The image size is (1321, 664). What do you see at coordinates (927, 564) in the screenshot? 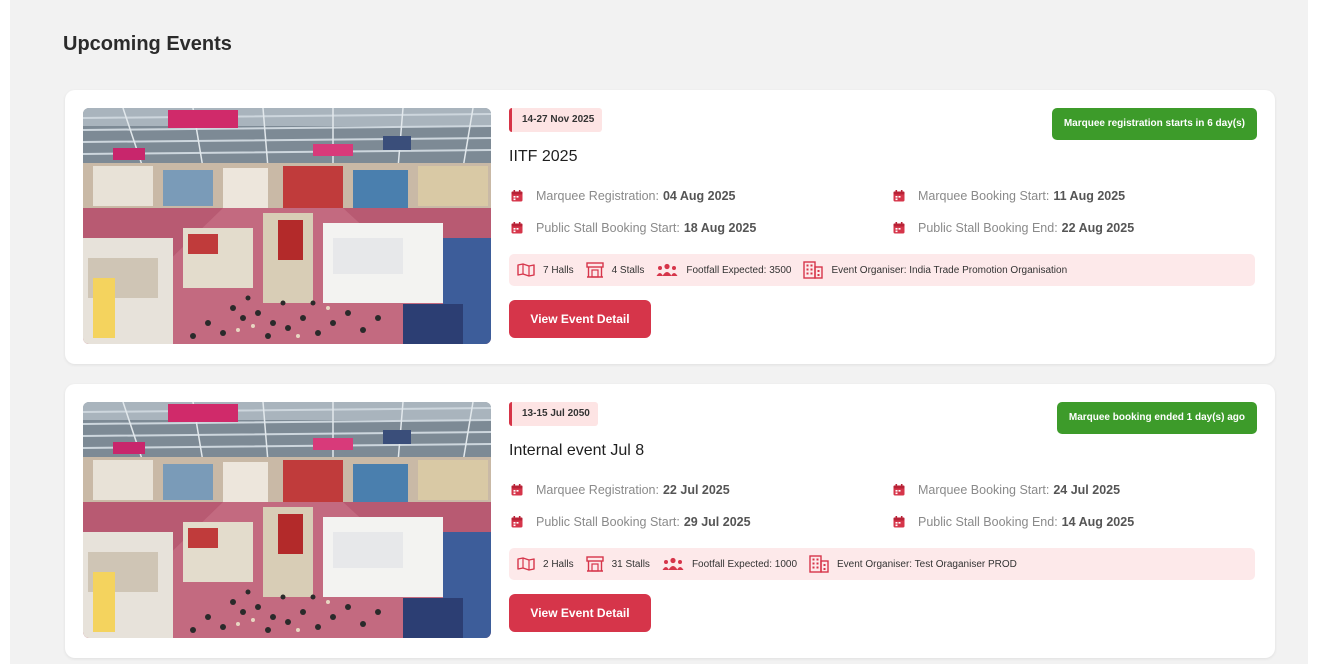
I see `event-organiser: Event Organiser: Test Oraganiser PROD` at bounding box center [927, 564].